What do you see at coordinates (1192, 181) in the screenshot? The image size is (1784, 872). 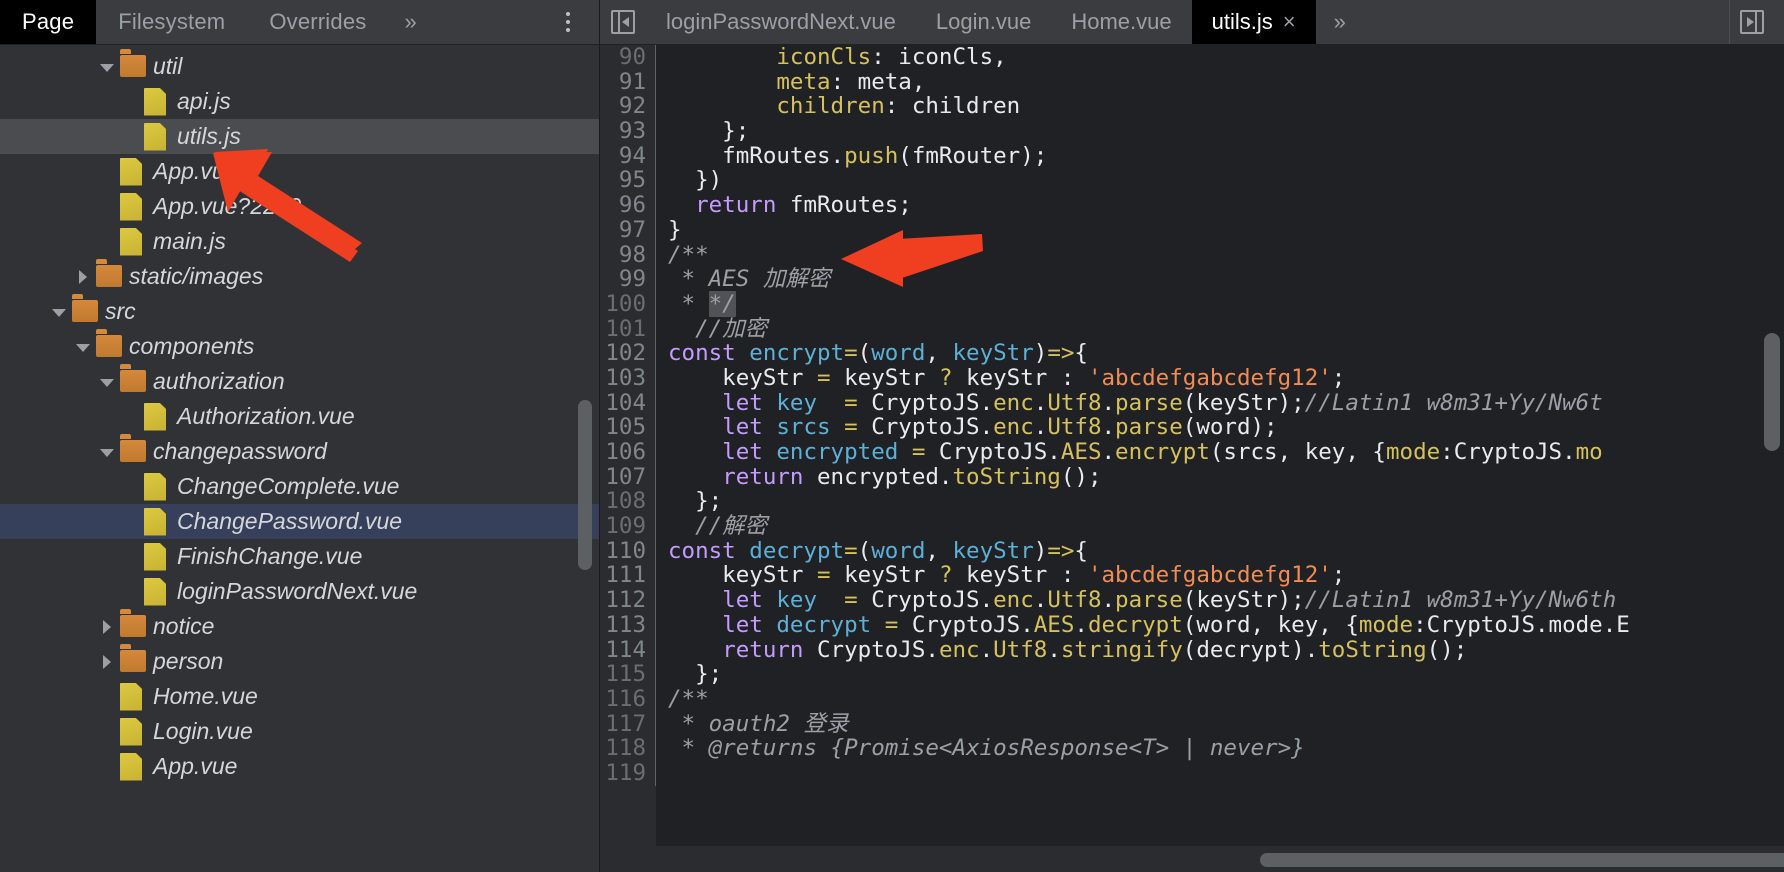 I see `code-line: 95 })` at bounding box center [1192, 181].